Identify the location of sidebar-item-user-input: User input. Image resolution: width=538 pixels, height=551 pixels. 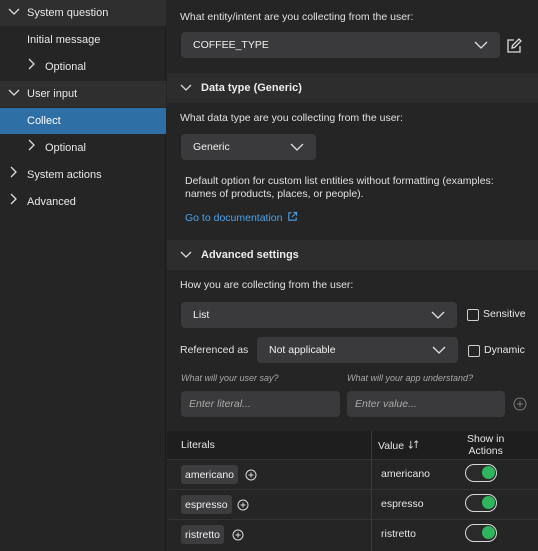
(83, 94).